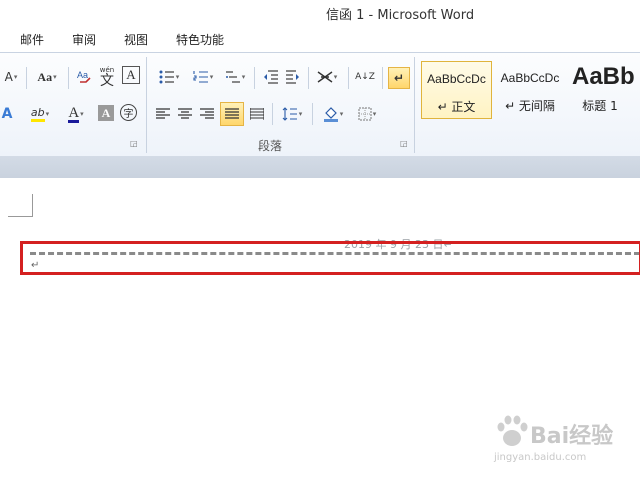 Image resolution: width=640 pixels, height=480 pixels. I want to click on font-color-label: A, so click(74, 113).